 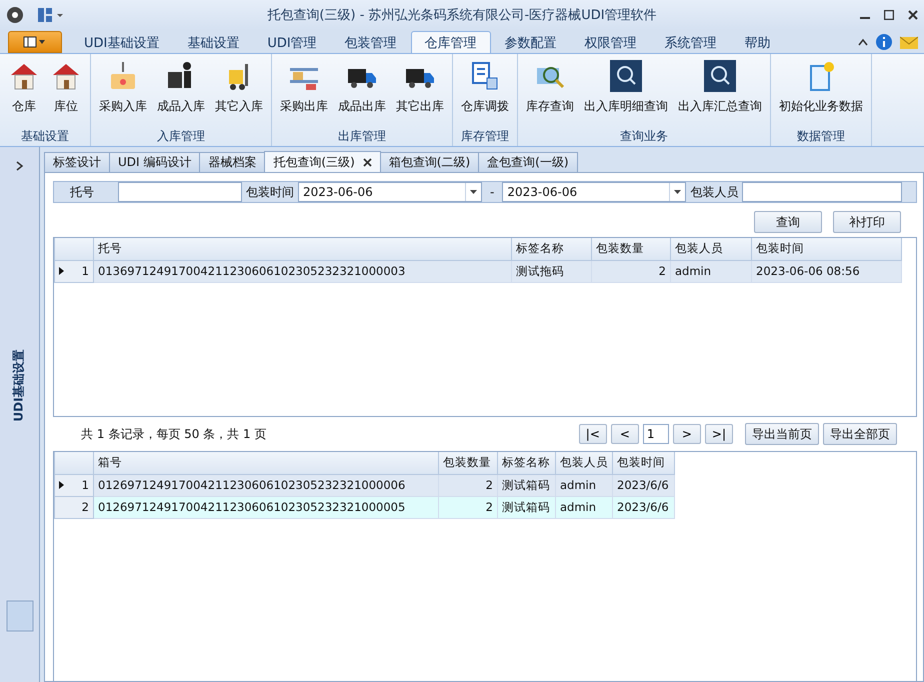 I want to click on document-tab: 箱包查询(二级), so click(x=430, y=162).